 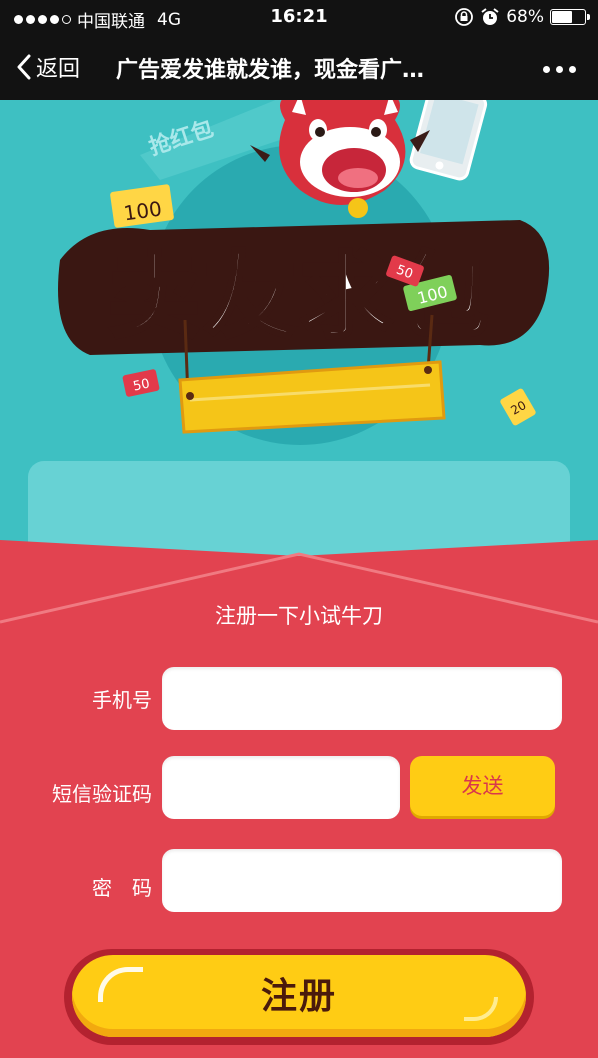 I want to click on register-label: 注册, so click(x=298, y=996).